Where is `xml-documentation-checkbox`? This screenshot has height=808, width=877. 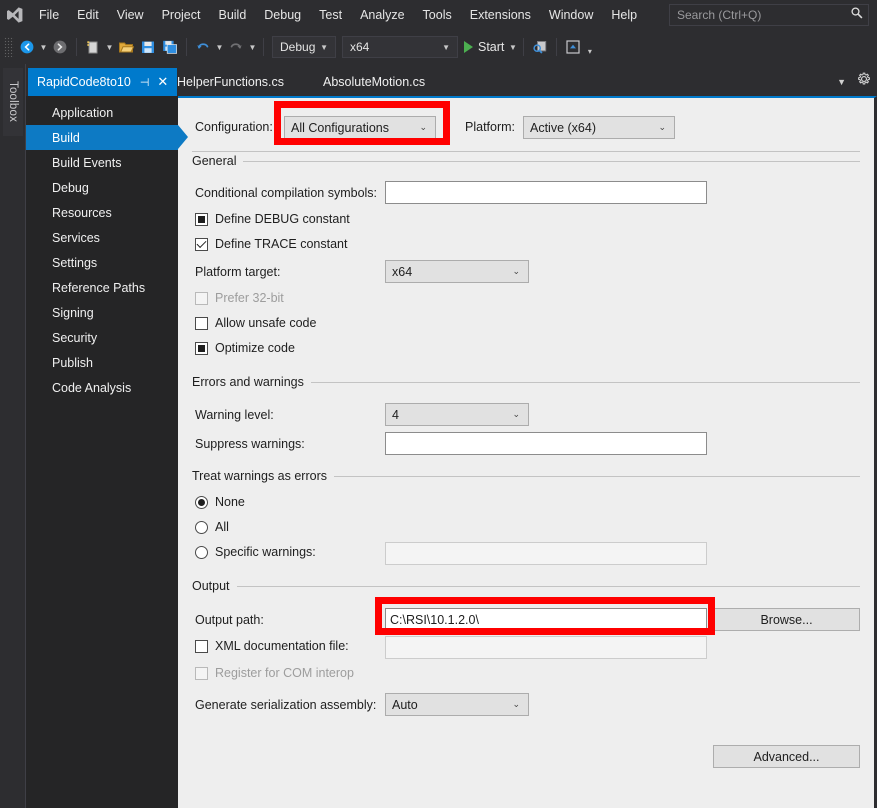
xml-documentation-checkbox is located at coordinates (201, 646).